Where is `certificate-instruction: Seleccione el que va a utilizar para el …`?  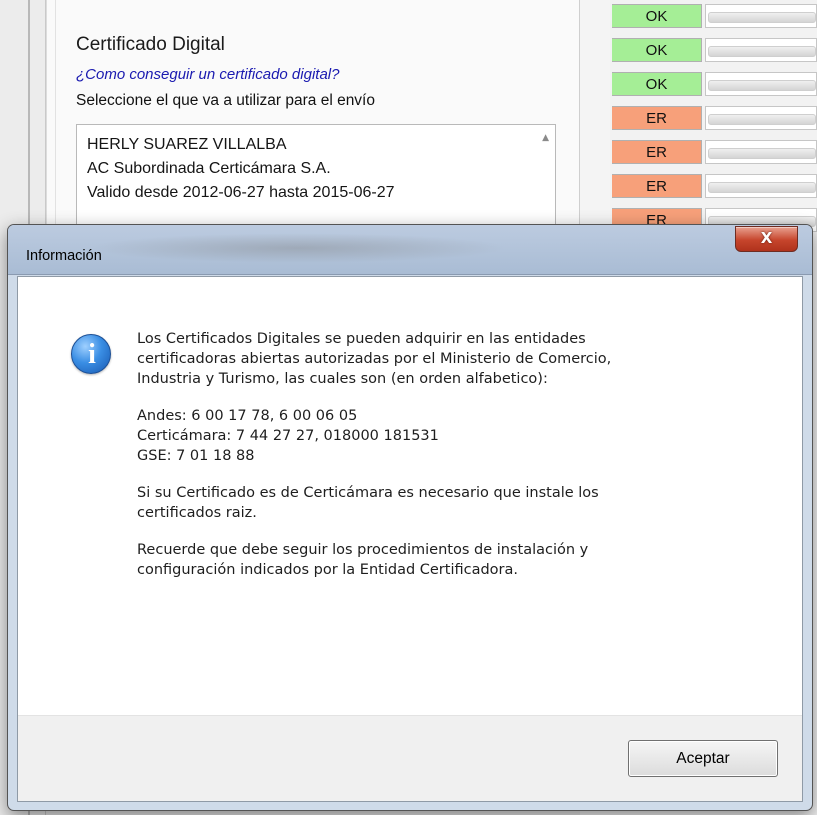
certificate-instruction: Seleccione el que va a utilizar para el … is located at coordinates (225, 100).